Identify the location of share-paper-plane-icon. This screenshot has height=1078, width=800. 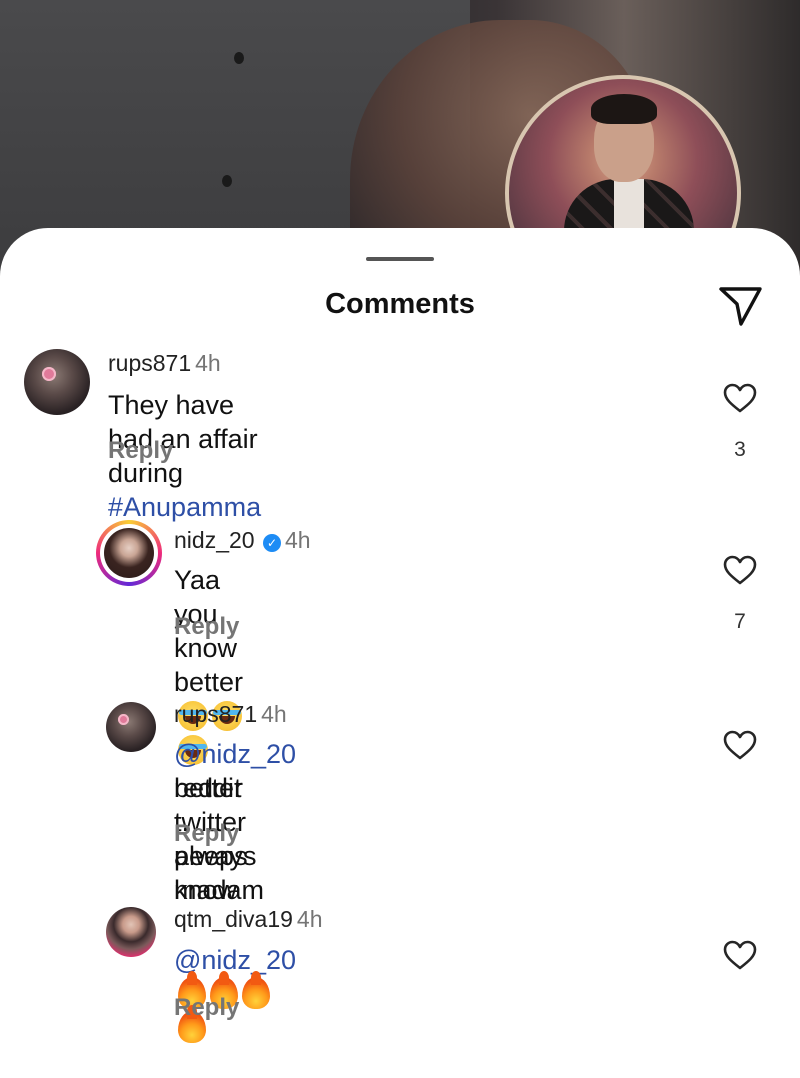
(740, 306).